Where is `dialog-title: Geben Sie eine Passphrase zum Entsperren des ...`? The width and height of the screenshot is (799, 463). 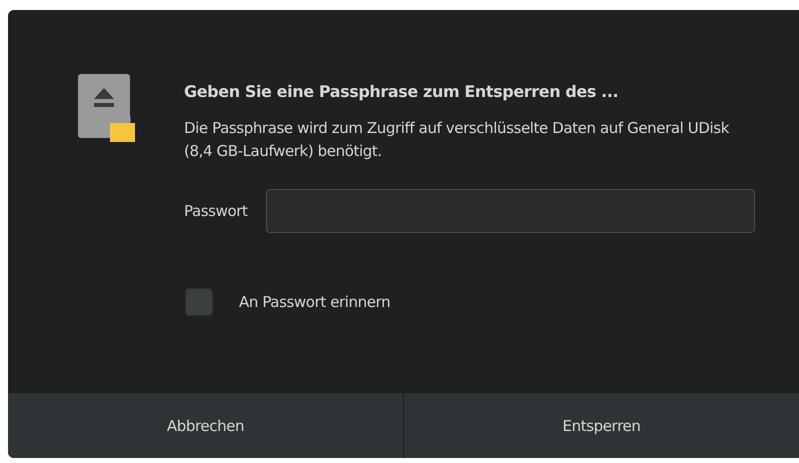
dialog-title: Geben Sie eine Passphrase zum Entsperren des ... is located at coordinates (402, 91).